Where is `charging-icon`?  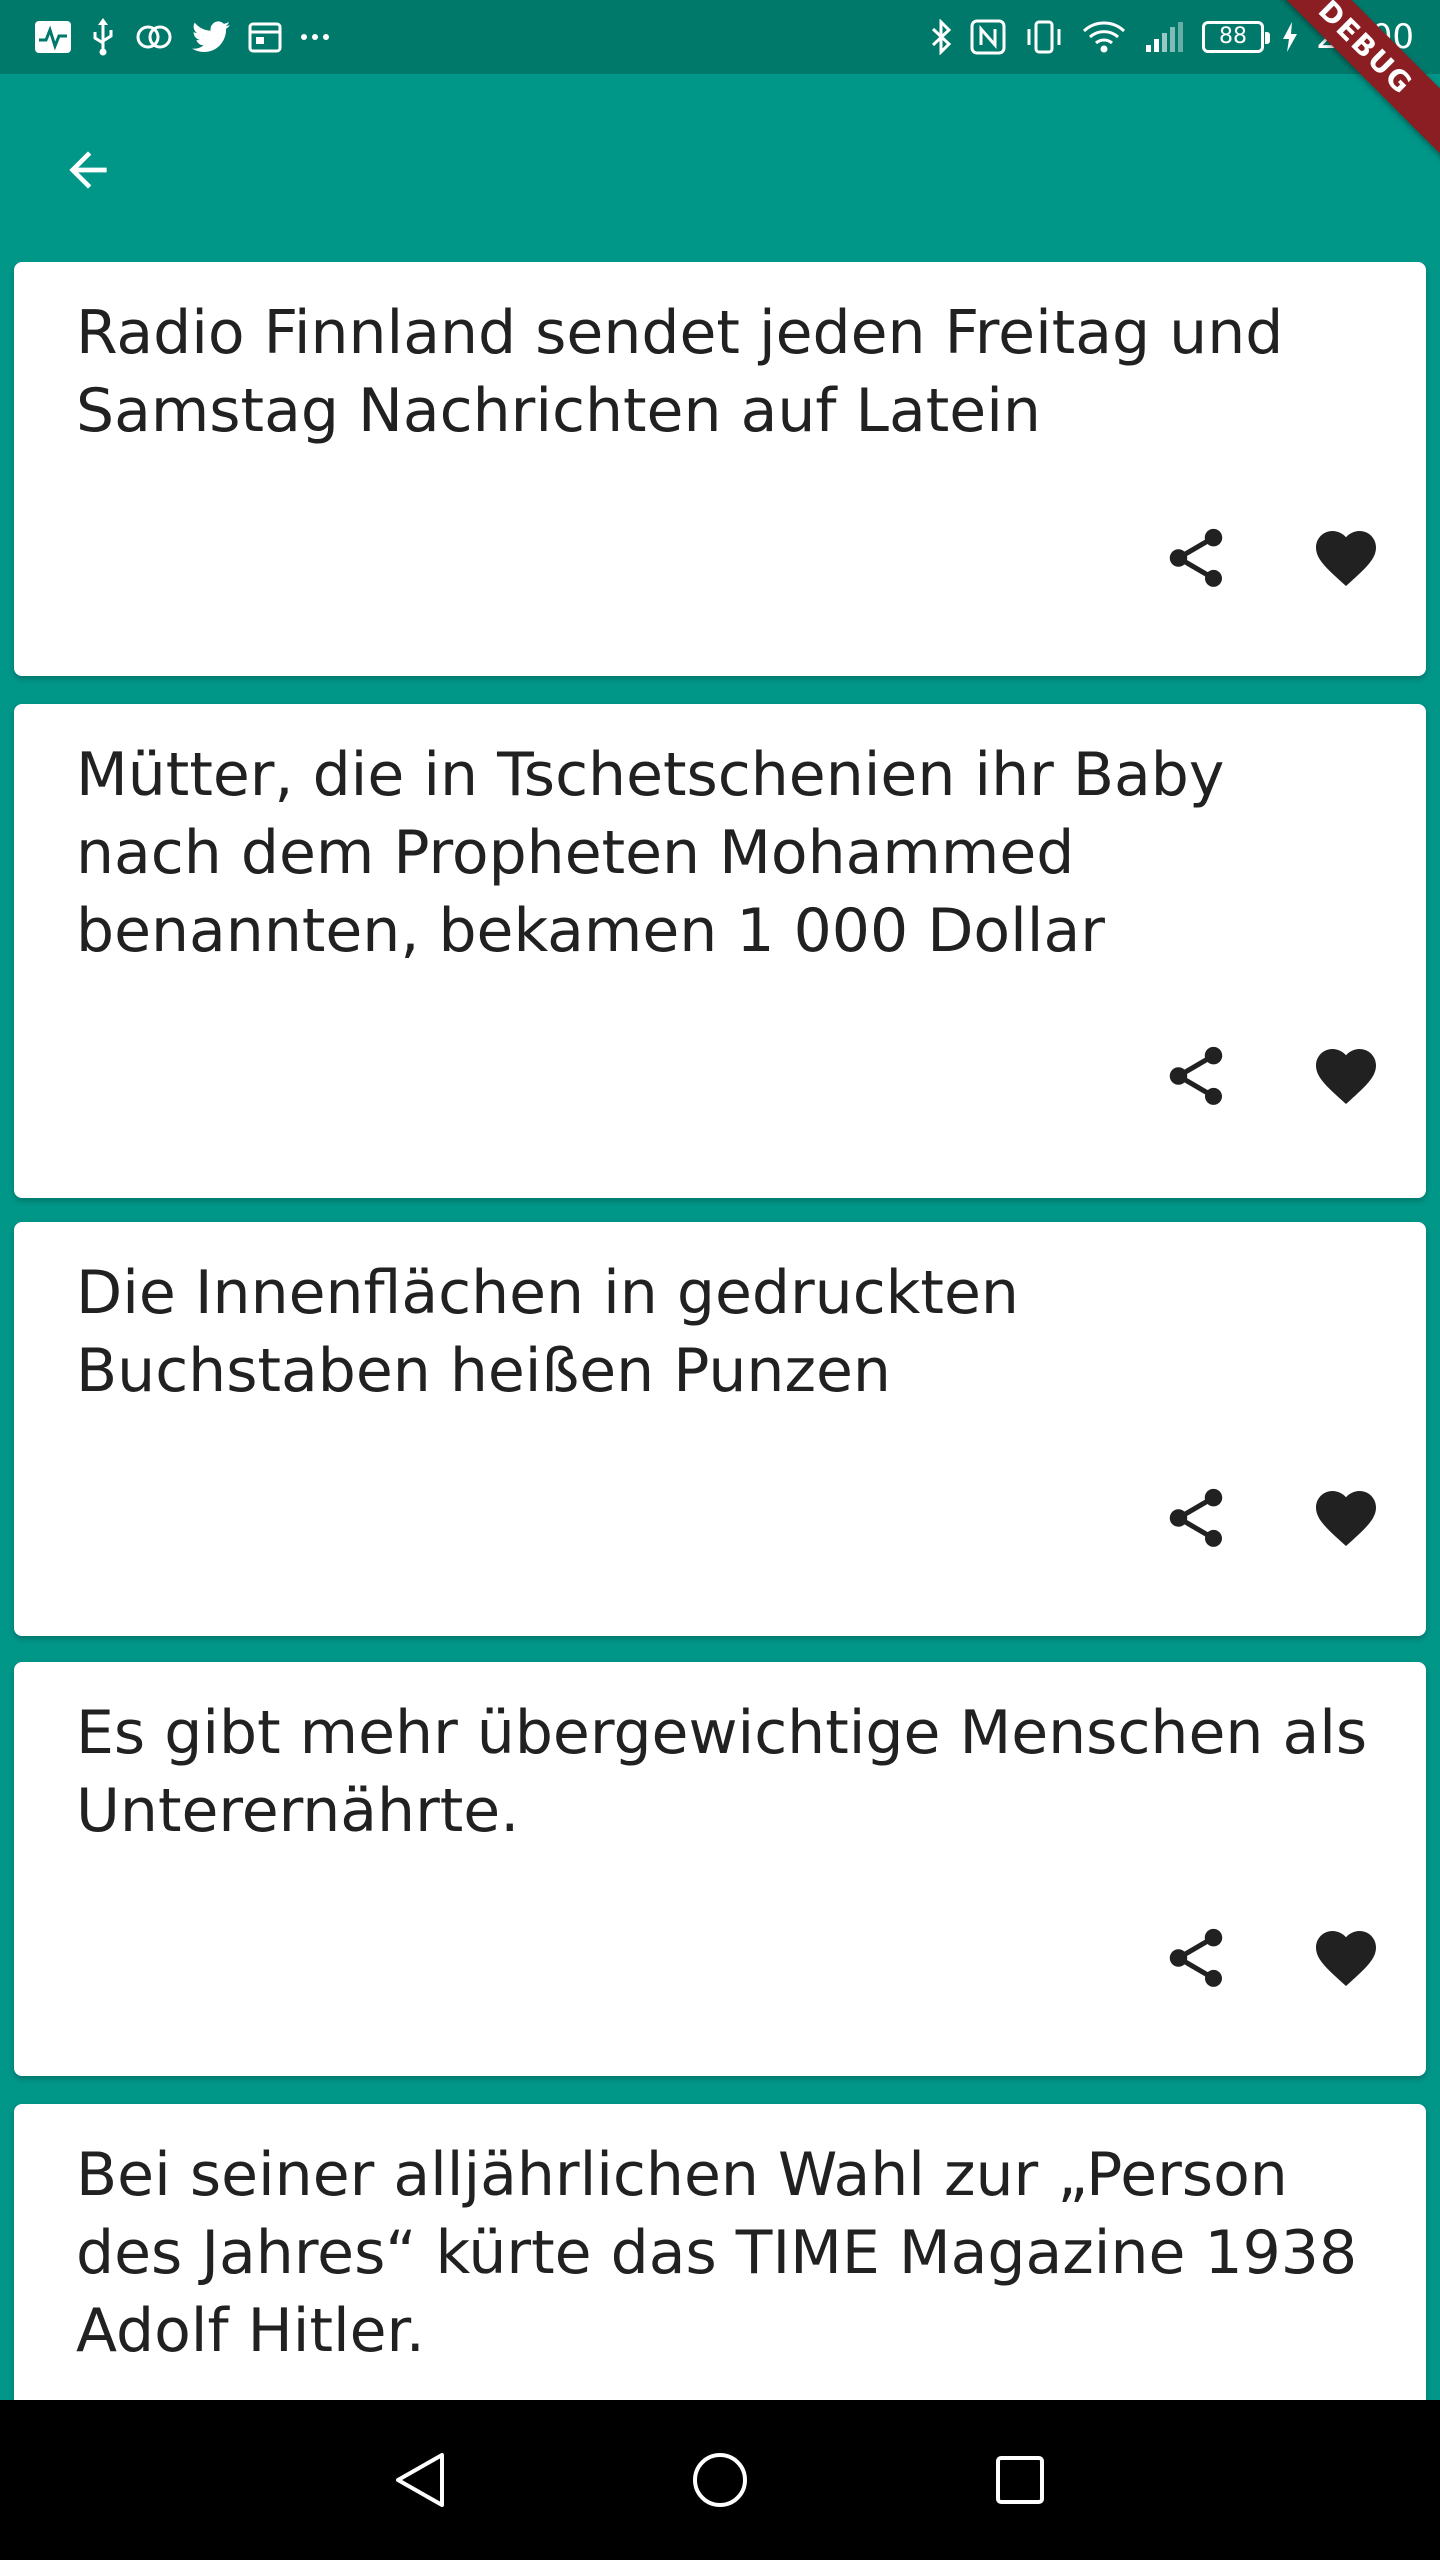 charging-icon is located at coordinates (1290, 37).